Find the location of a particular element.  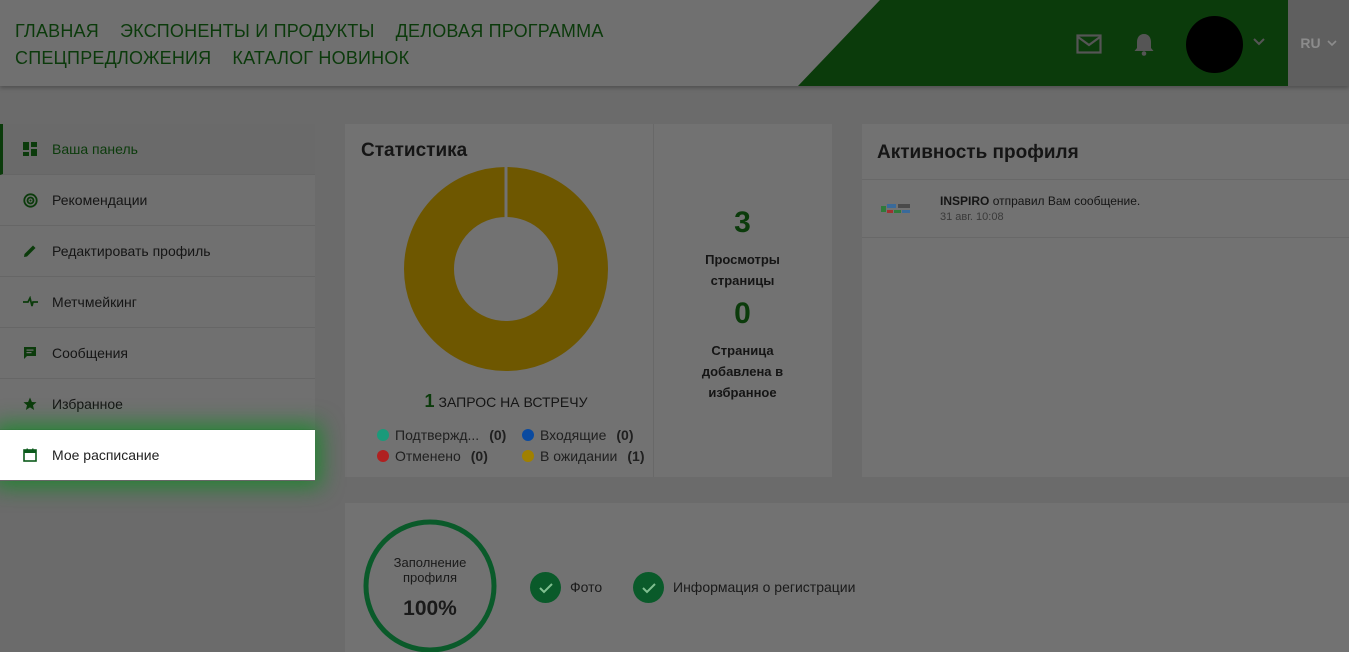

legend-label: Входящие is located at coordinates (573, 435).